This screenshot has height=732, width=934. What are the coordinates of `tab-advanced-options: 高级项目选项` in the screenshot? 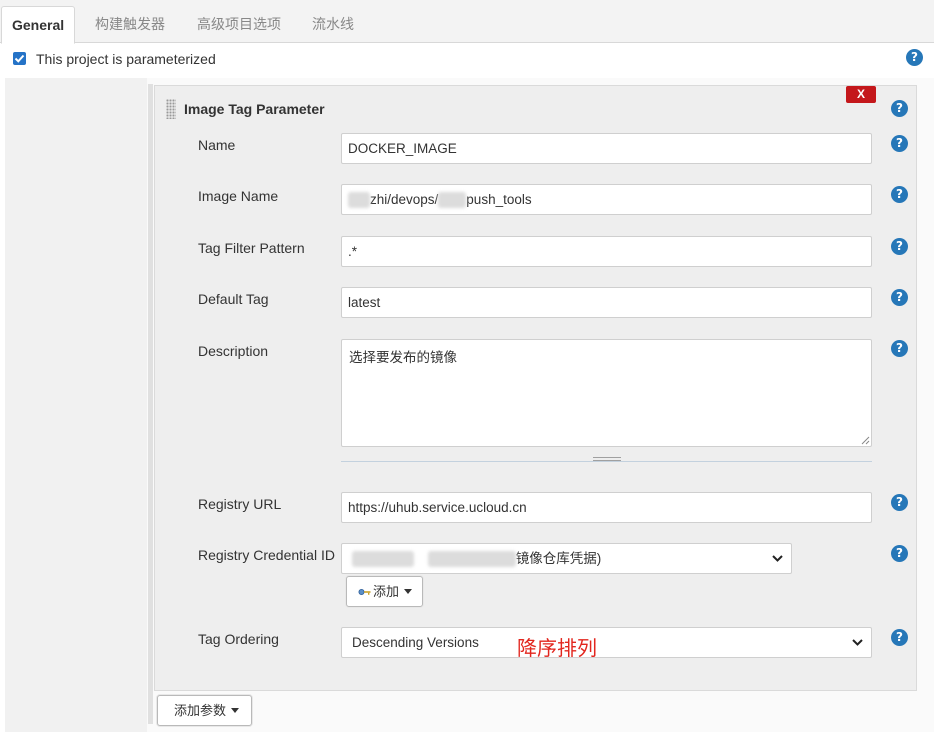 It's located at (239, 24).